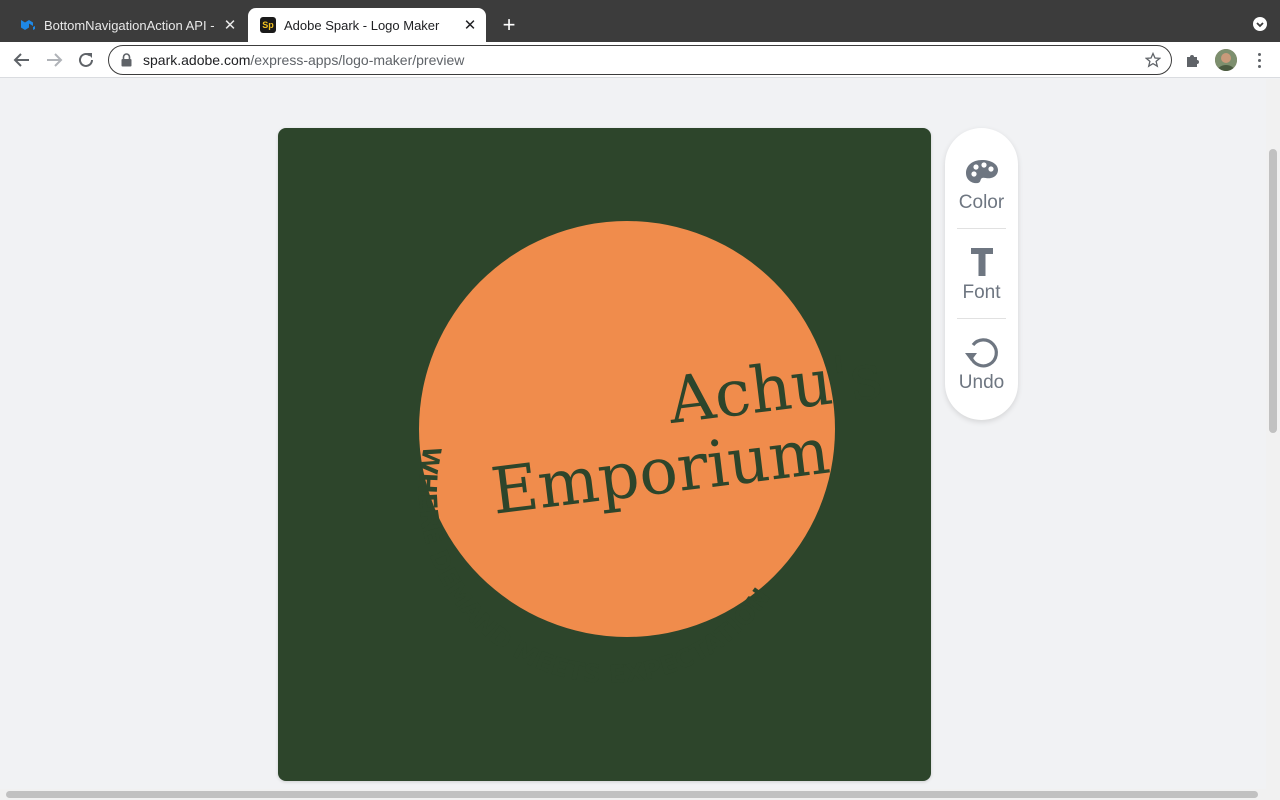 This screenshot has height=800, width=1280. I want to click on tab-title: Adobe Spark - Logo Maker, so click(362, 25).